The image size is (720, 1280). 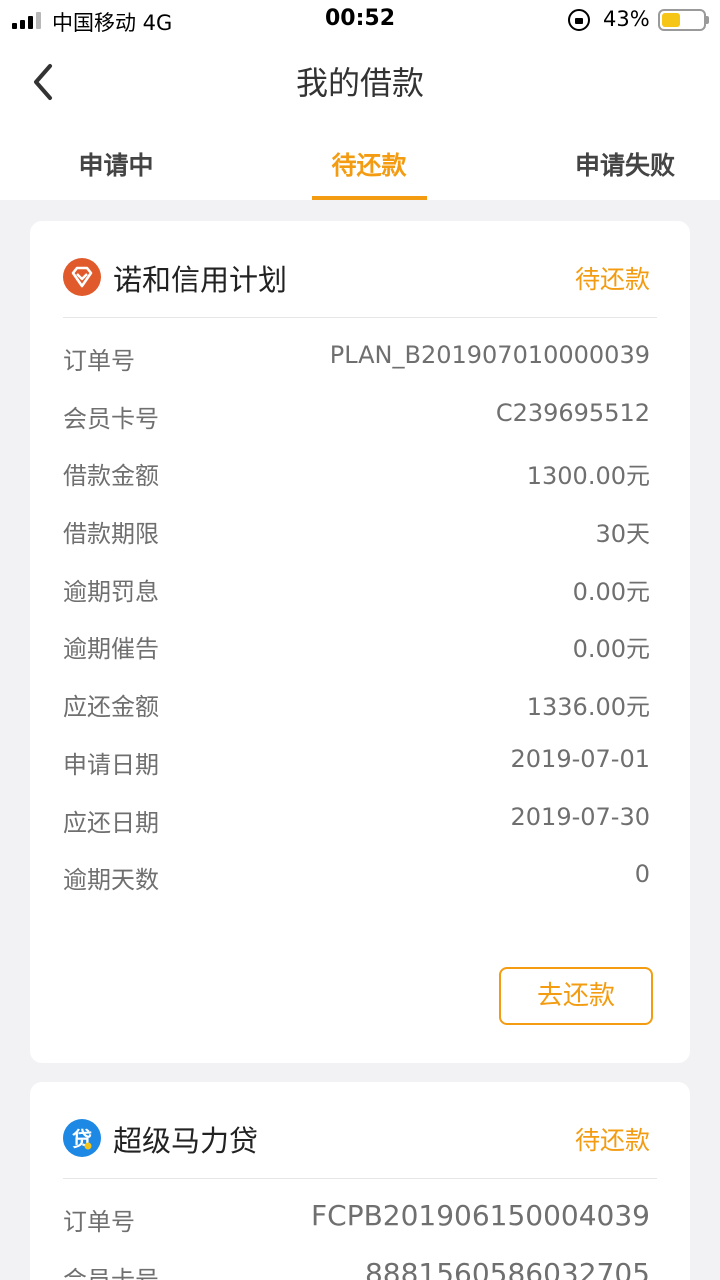 What do you see at coordinates (111, 707) in the screenshot?
I see `detail-label: 应还金额` at bounding box center [111, 707].